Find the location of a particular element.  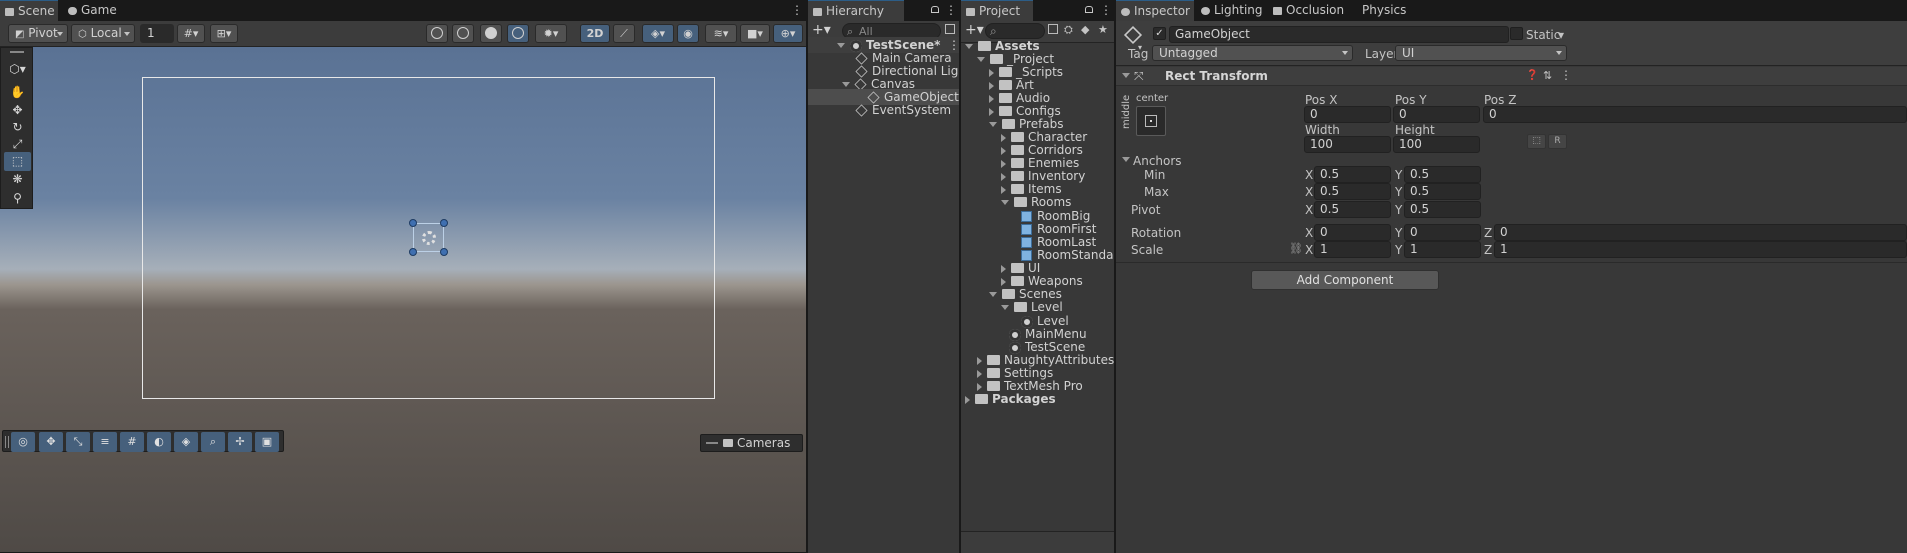

search-type-icon is located at coordinates (1053, 29).